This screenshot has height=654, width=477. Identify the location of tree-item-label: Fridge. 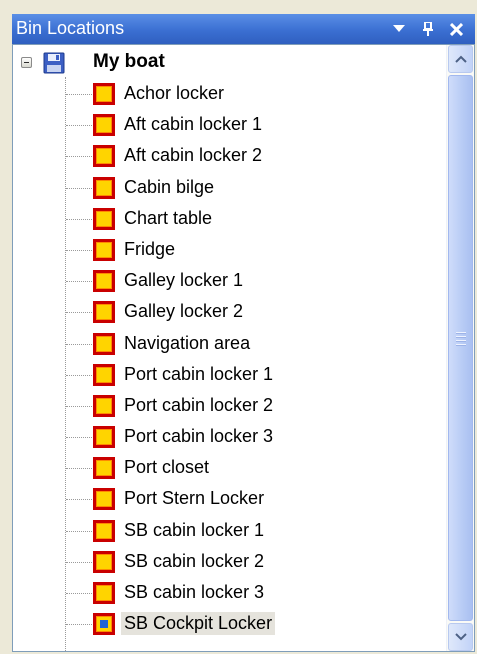
(150, 248).